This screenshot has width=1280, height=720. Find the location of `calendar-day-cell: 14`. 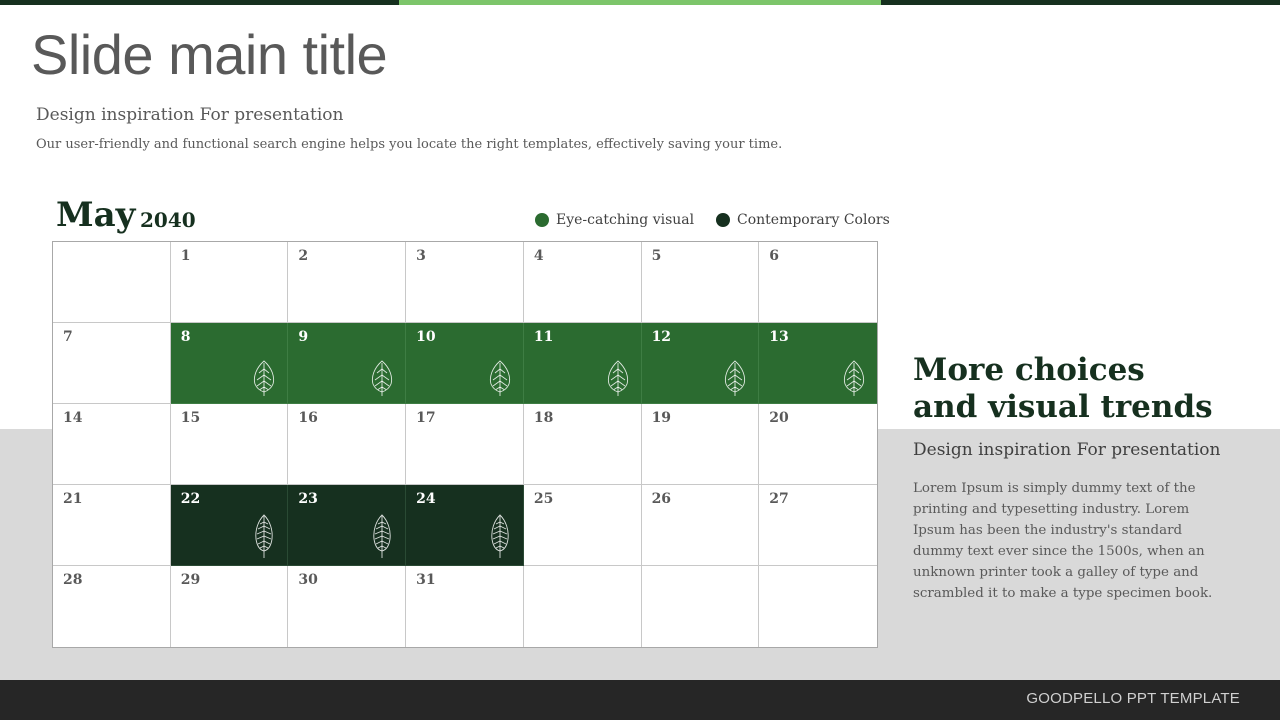

calendar-day-cell: 14 is located at coordinates (112, 444).